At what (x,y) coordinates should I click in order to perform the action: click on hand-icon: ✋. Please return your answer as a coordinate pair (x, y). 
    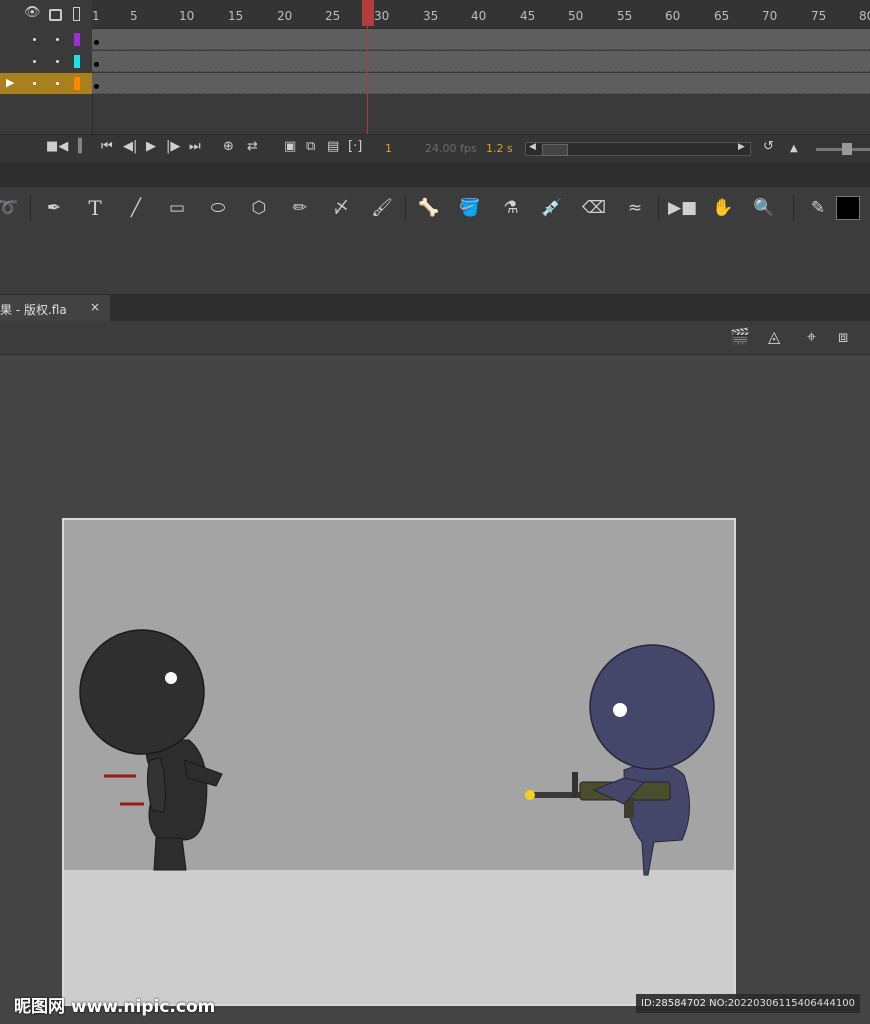
    Looking at the image, I should click on (723, 208).